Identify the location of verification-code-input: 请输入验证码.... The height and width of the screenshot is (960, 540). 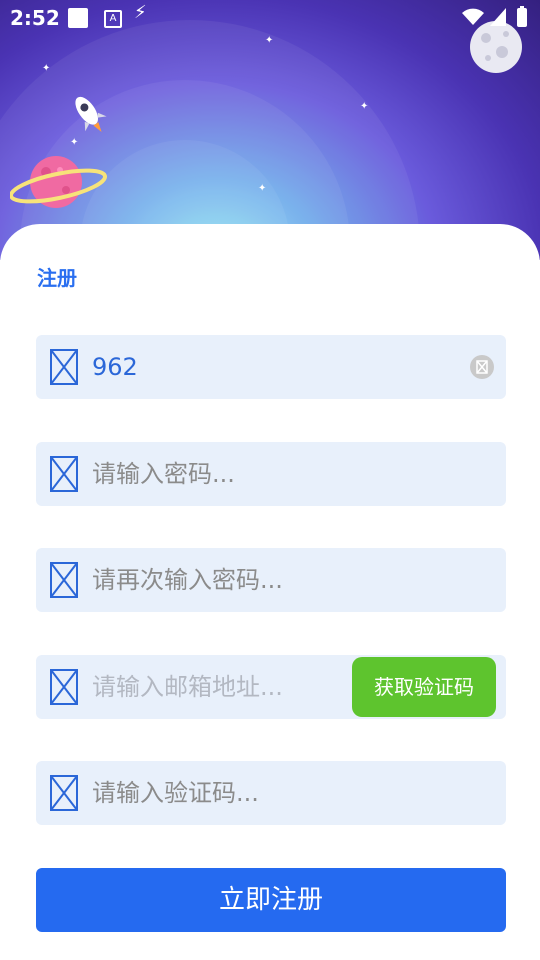
(175, 793).